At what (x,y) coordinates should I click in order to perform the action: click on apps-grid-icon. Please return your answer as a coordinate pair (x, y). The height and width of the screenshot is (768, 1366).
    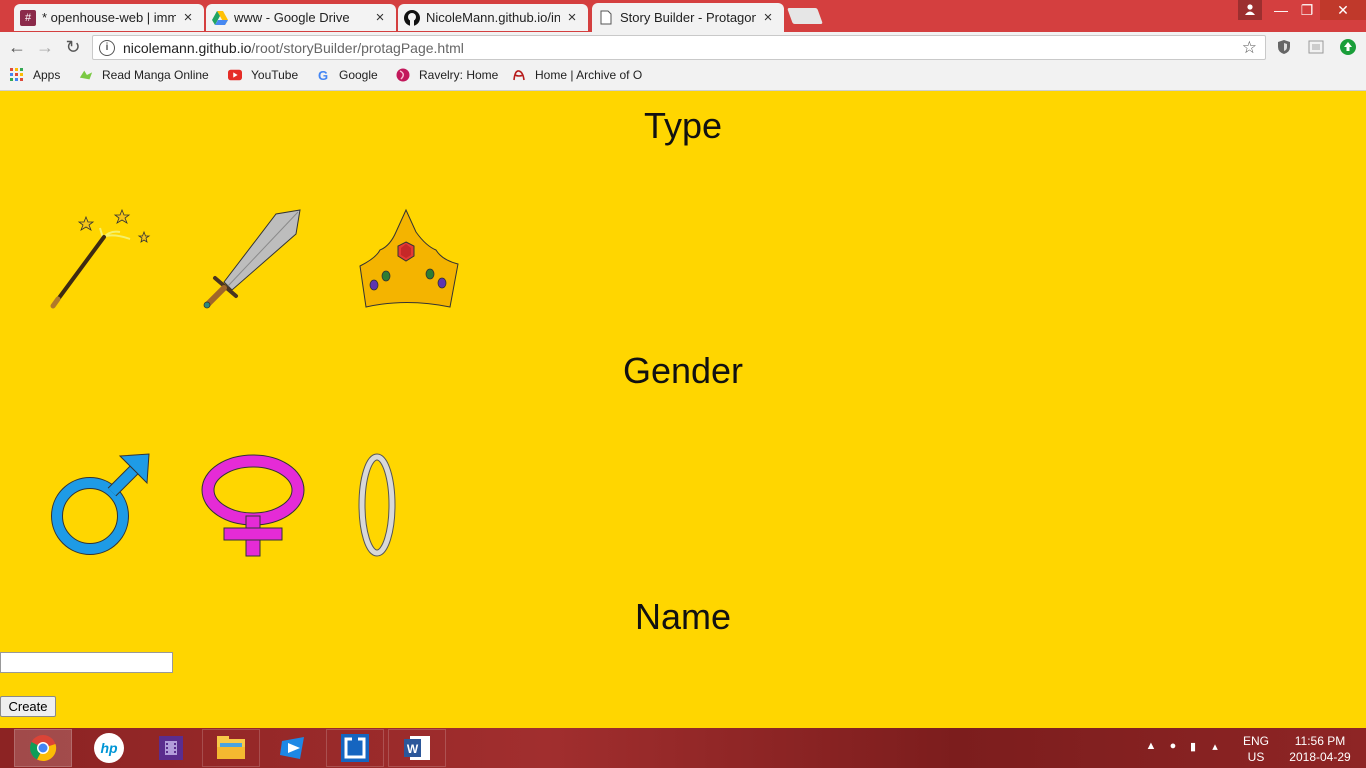
    Looking at the image, I should click on (17, 75).